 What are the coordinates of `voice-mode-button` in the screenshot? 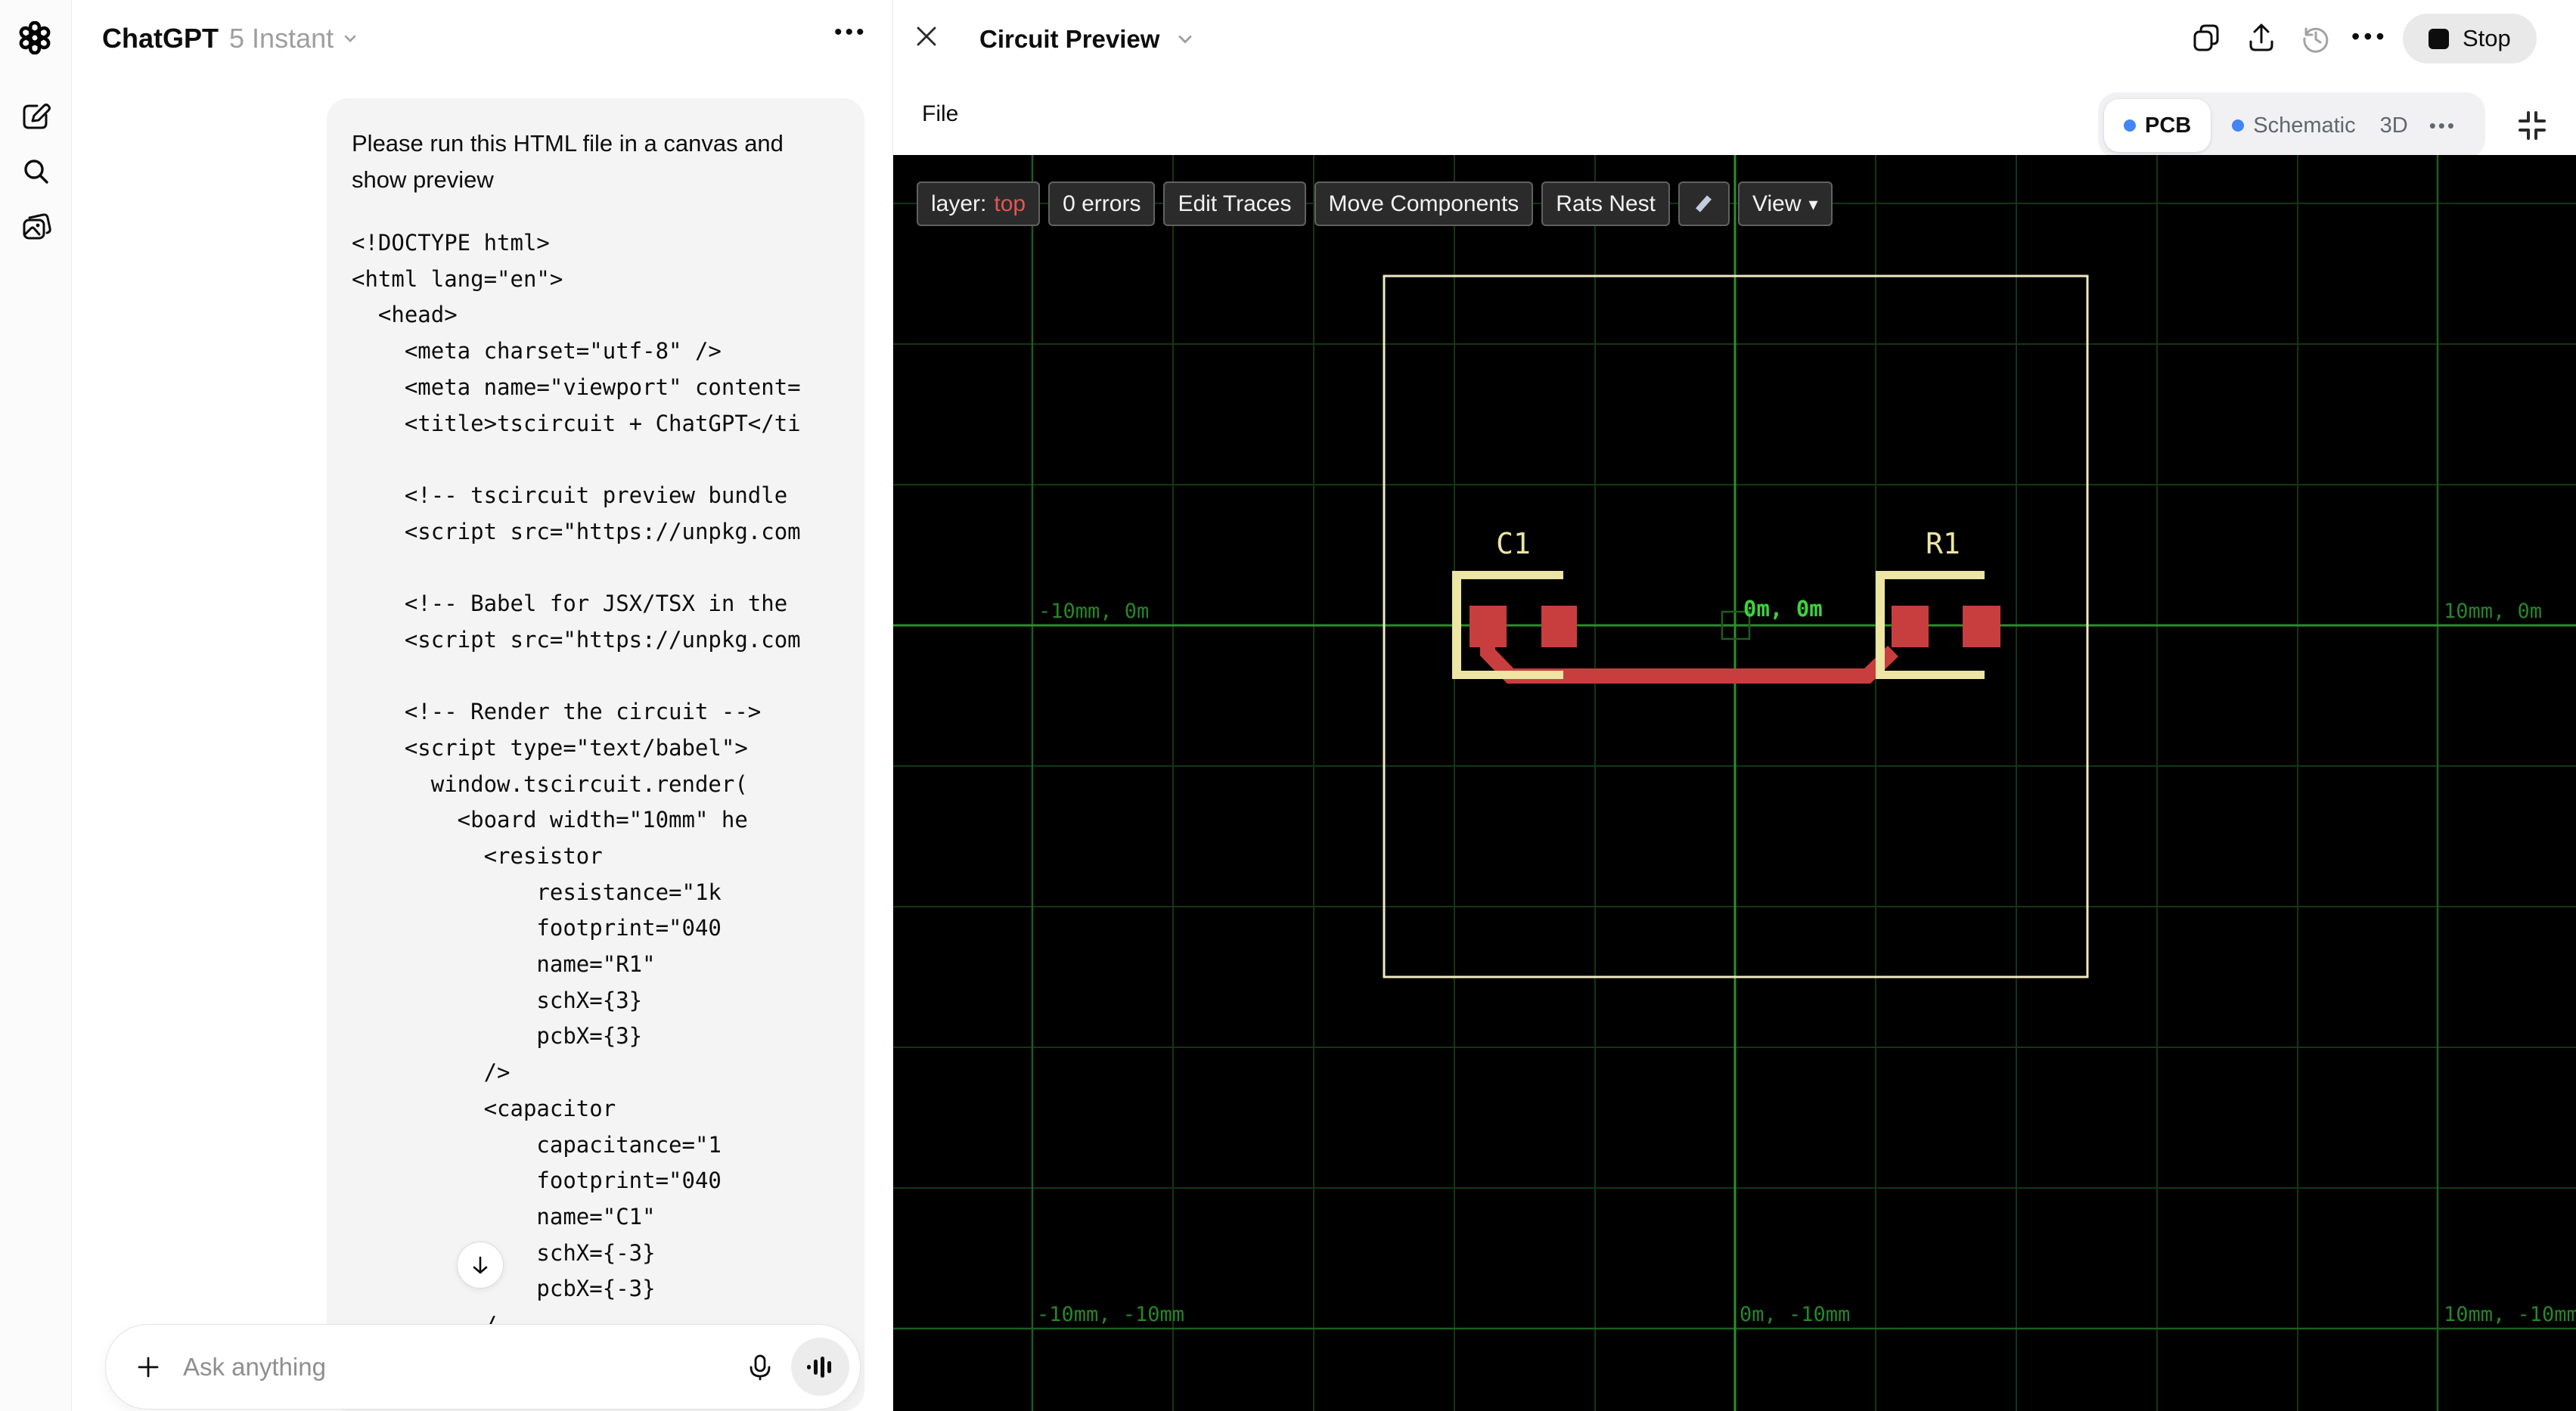 It's located at (820, 1367).